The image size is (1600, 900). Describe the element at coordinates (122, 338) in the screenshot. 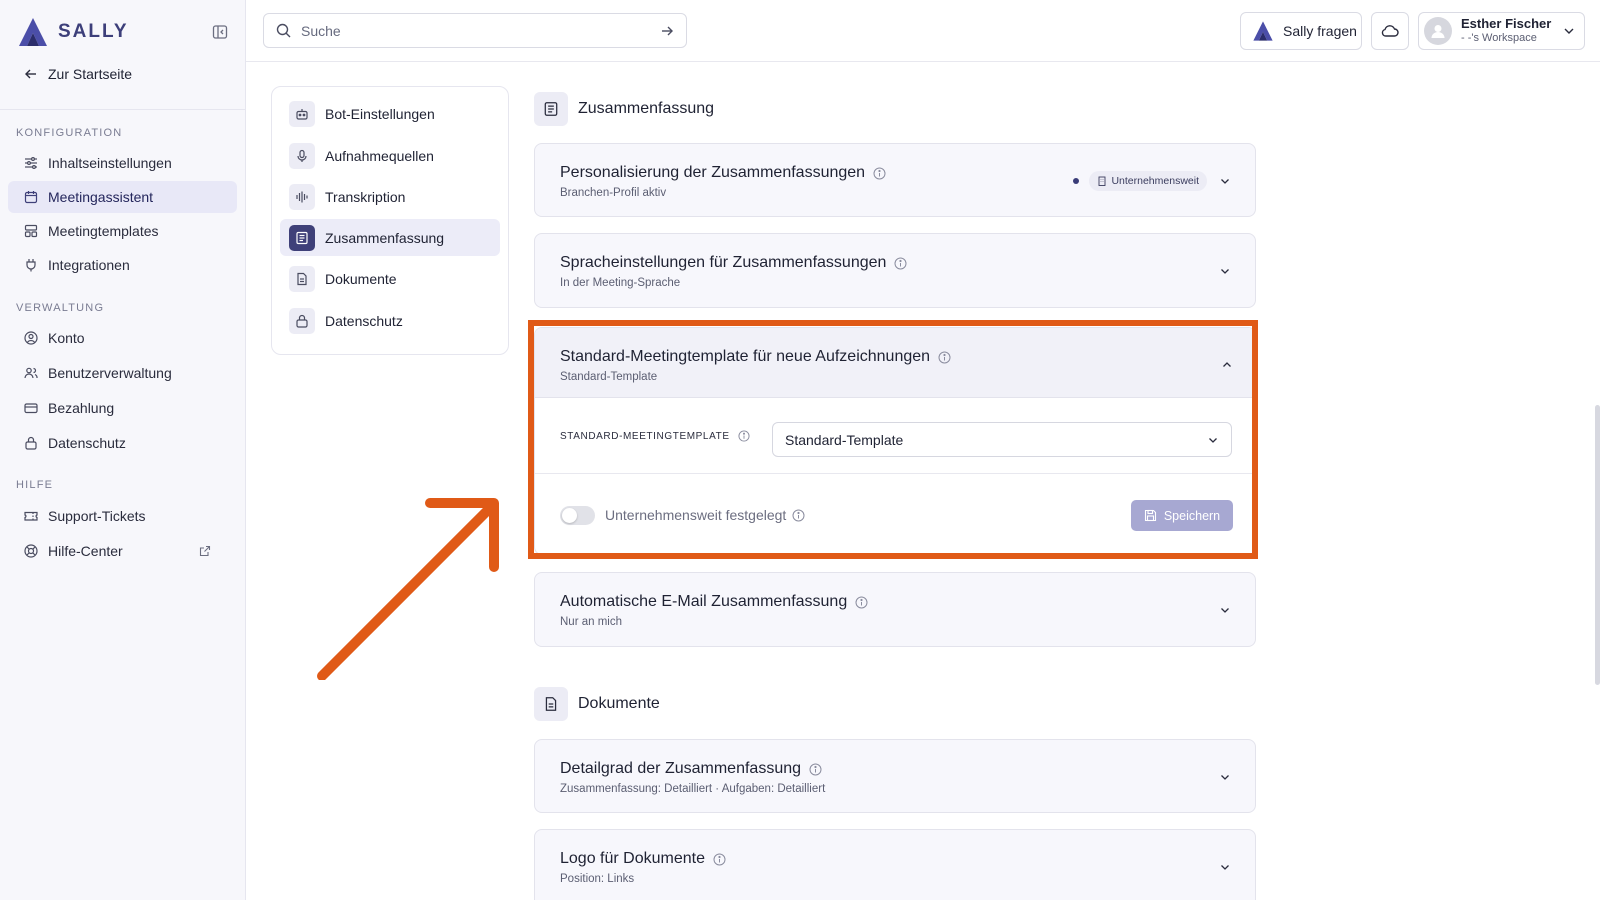

I see `sidebar-item-konto: Konto` at that location.